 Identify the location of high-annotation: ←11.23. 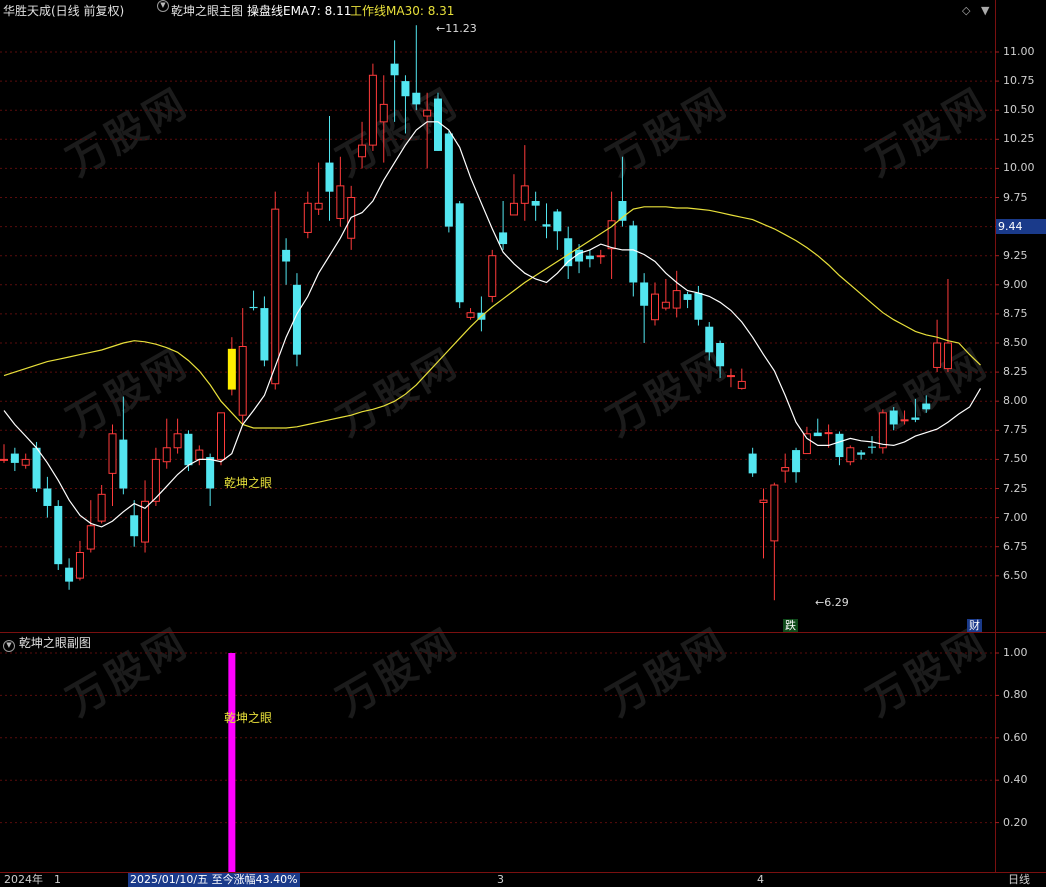
(456, 28).